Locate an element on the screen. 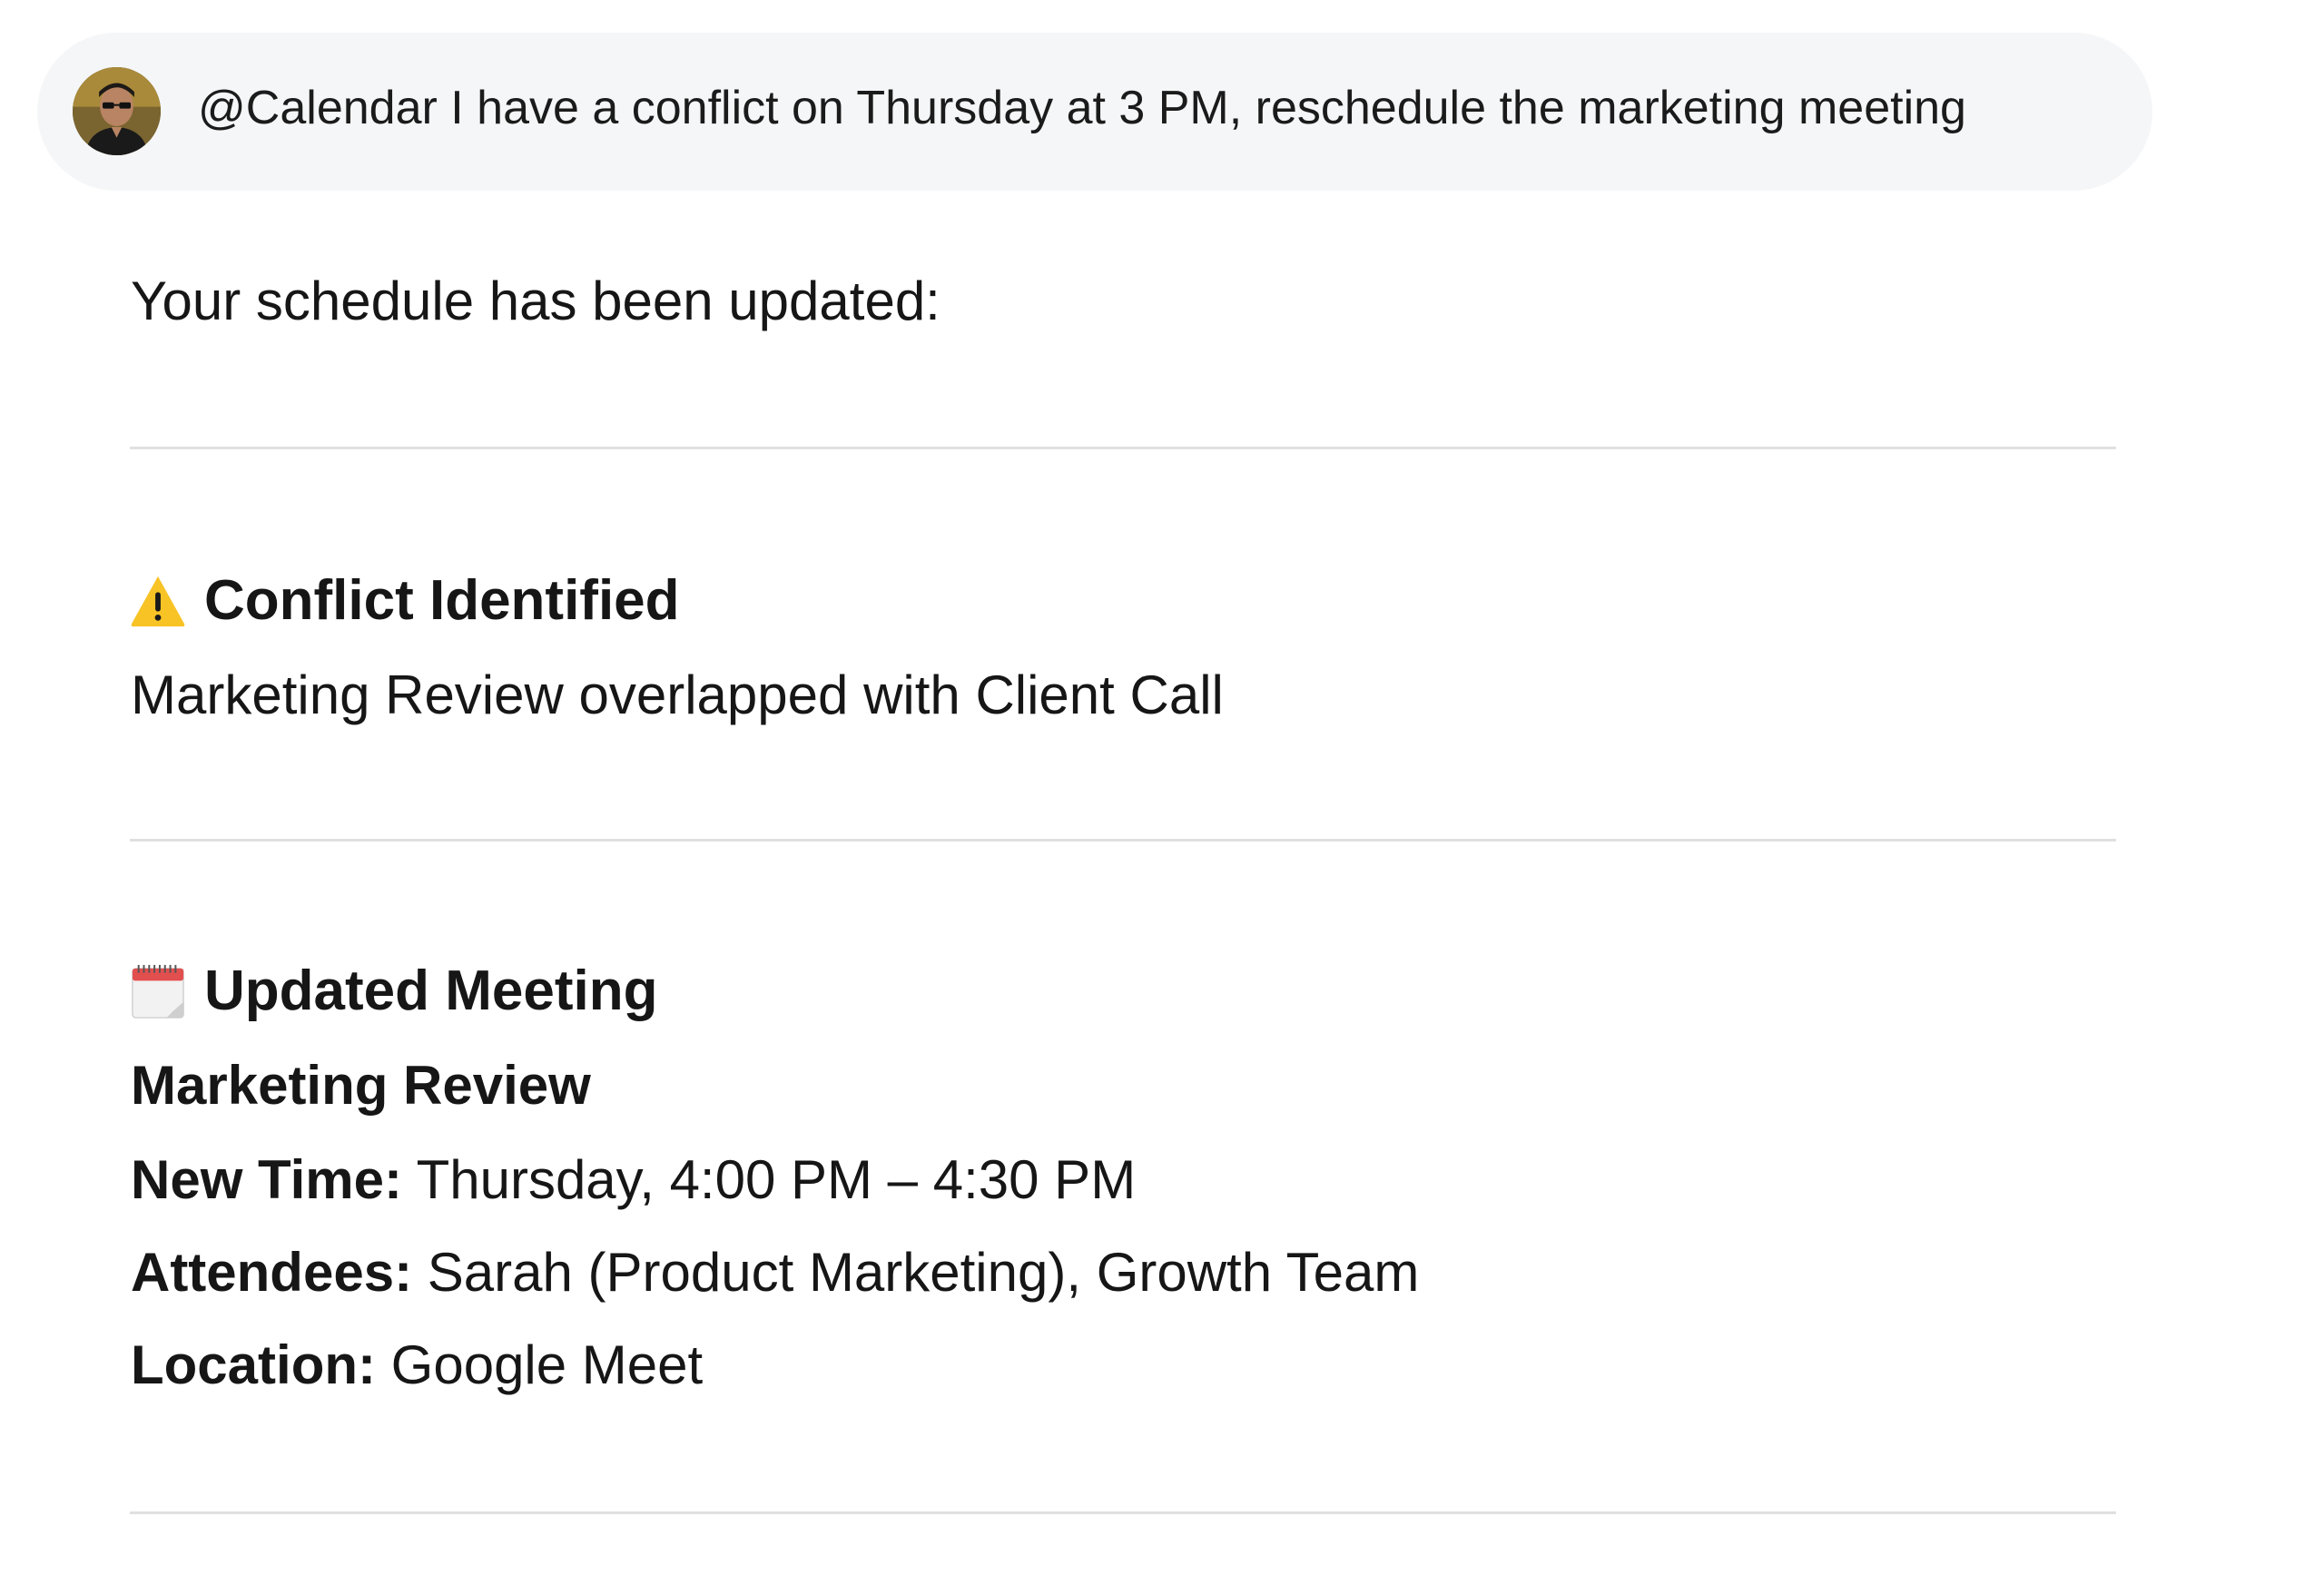 The width and height of the screenshot is (2324, 1585). avatar-image is located at coordinates (117, 111).